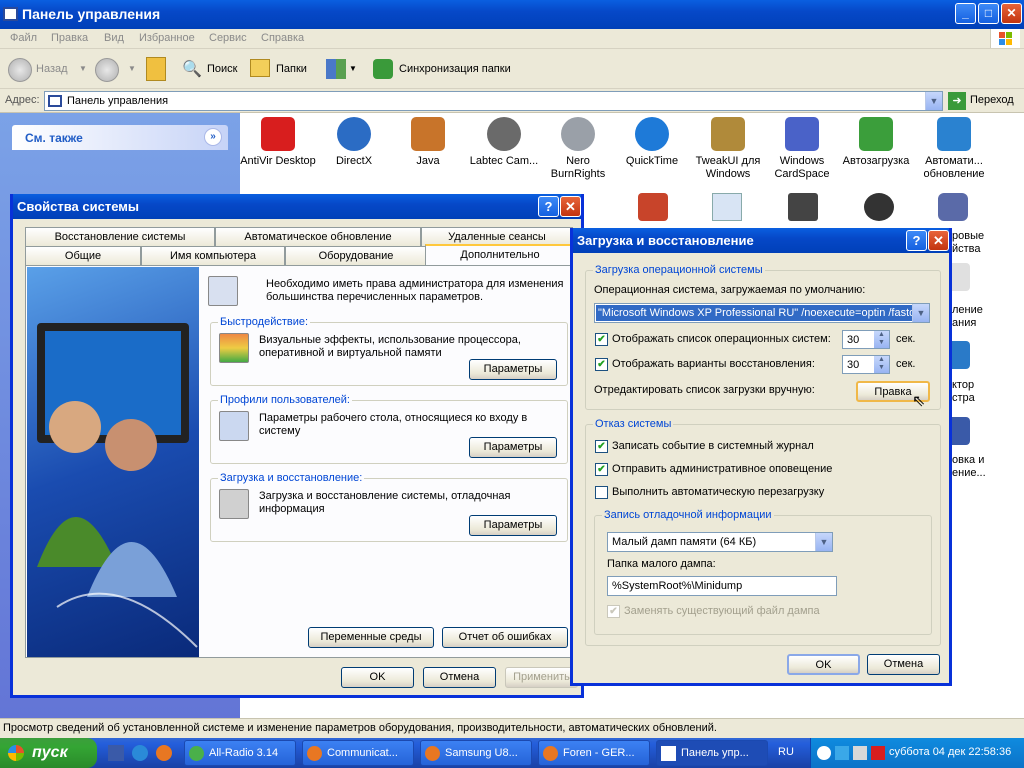  Describe the element at coordinates (156, 69) in the screenshot. I see `folder-up-icon` at that location.